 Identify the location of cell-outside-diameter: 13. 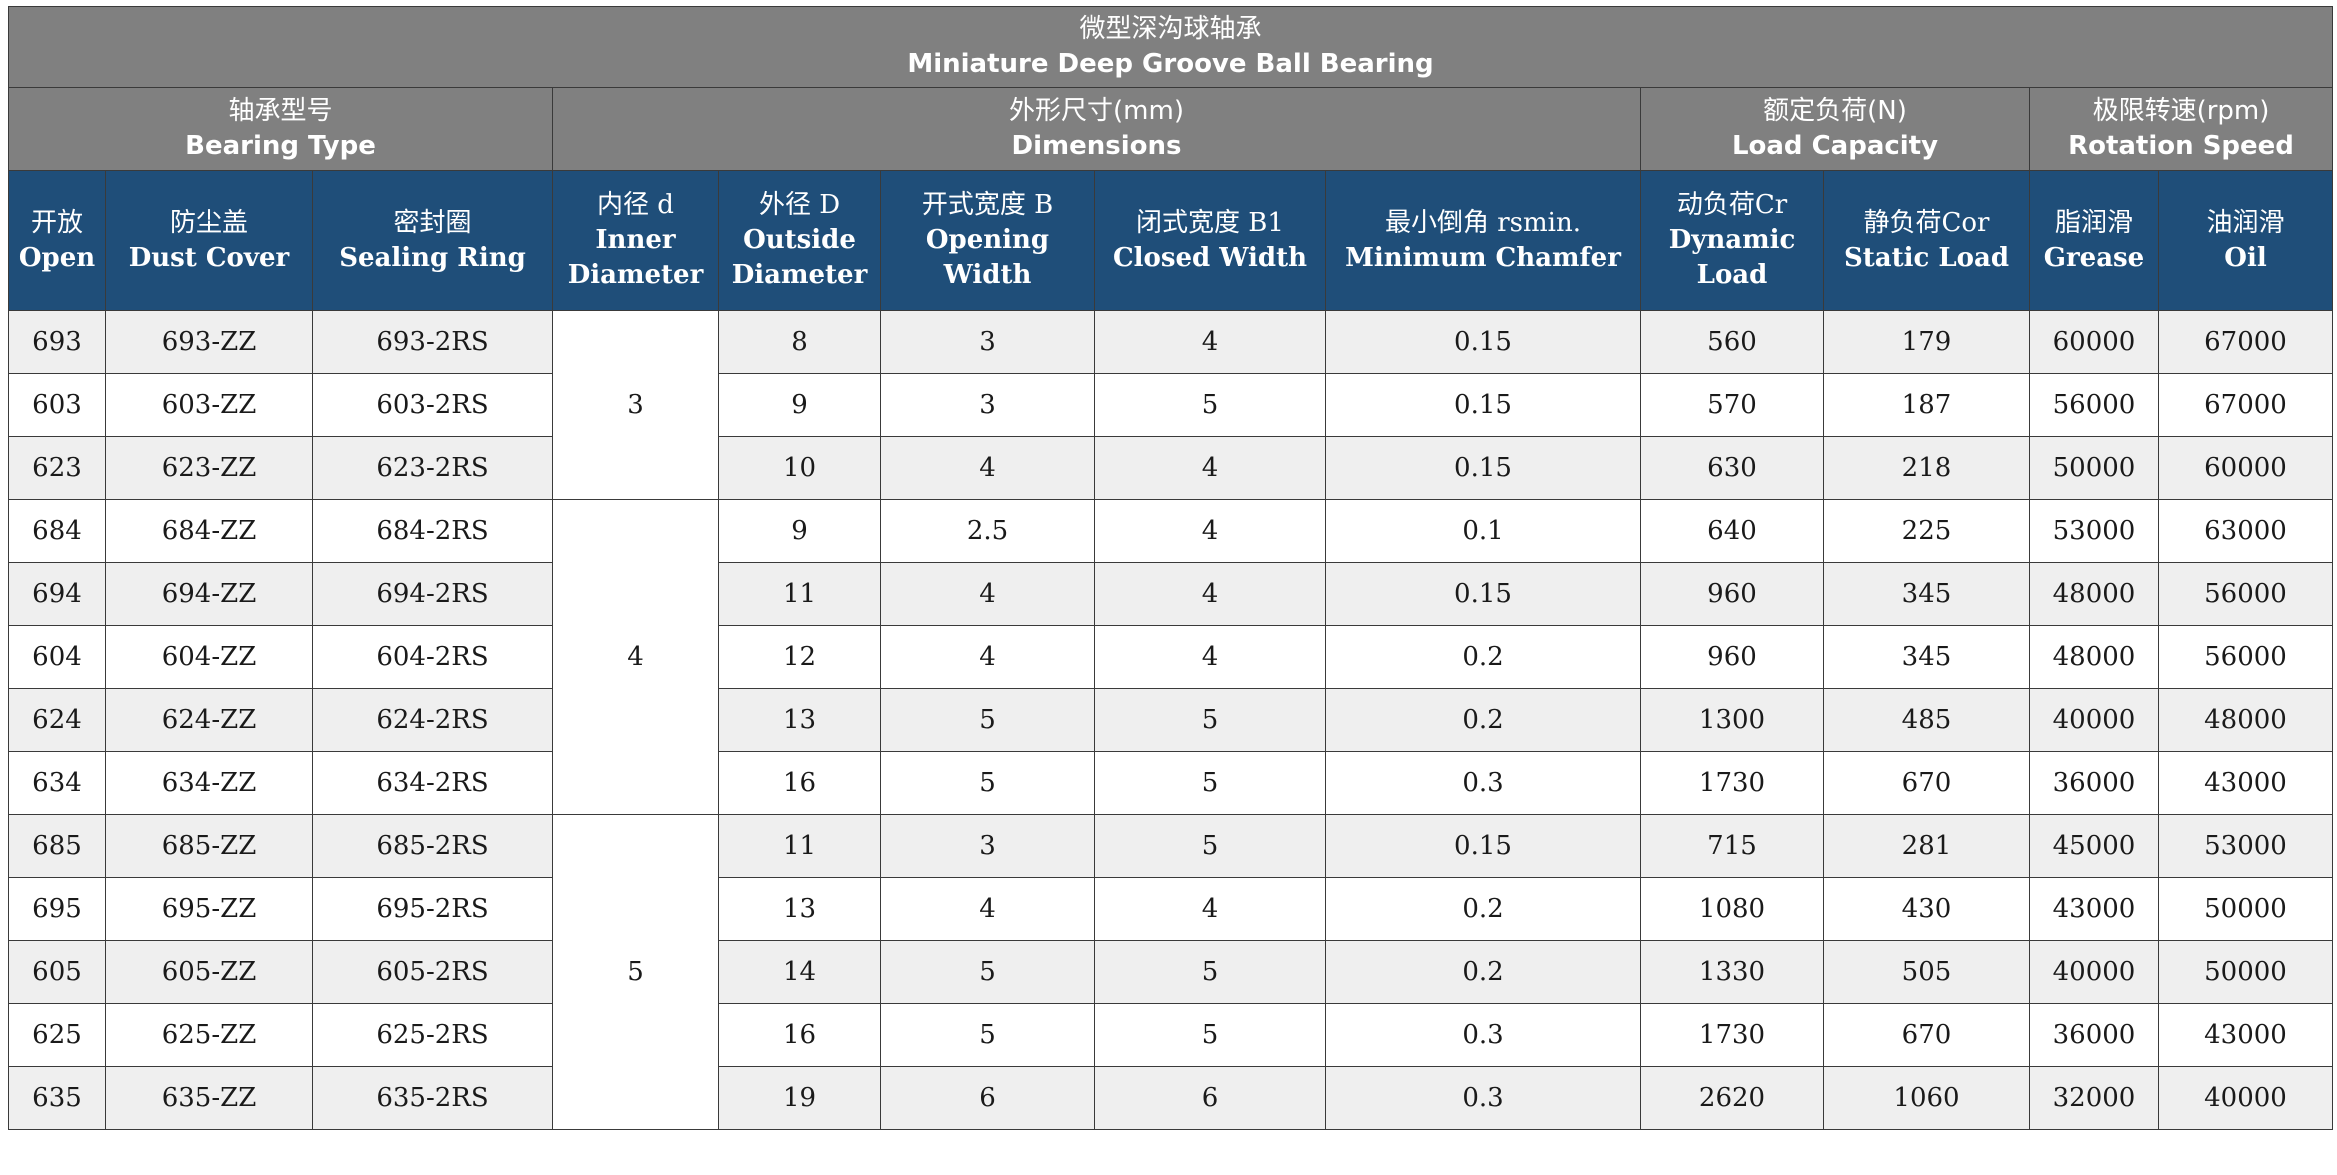
(799, 909).